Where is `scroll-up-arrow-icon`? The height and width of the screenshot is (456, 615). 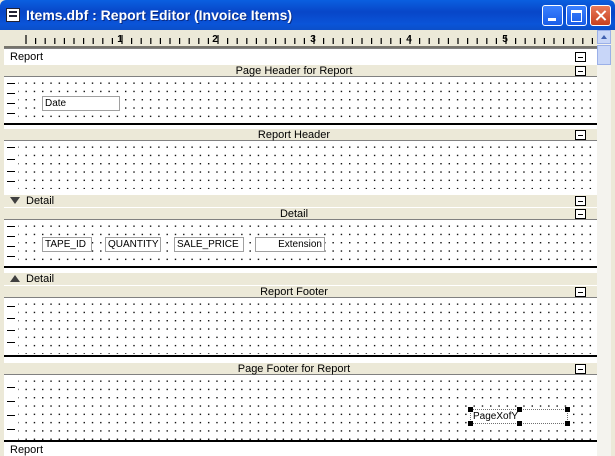
scroll-up-arrow-icon is located at coordinates (604, 37).